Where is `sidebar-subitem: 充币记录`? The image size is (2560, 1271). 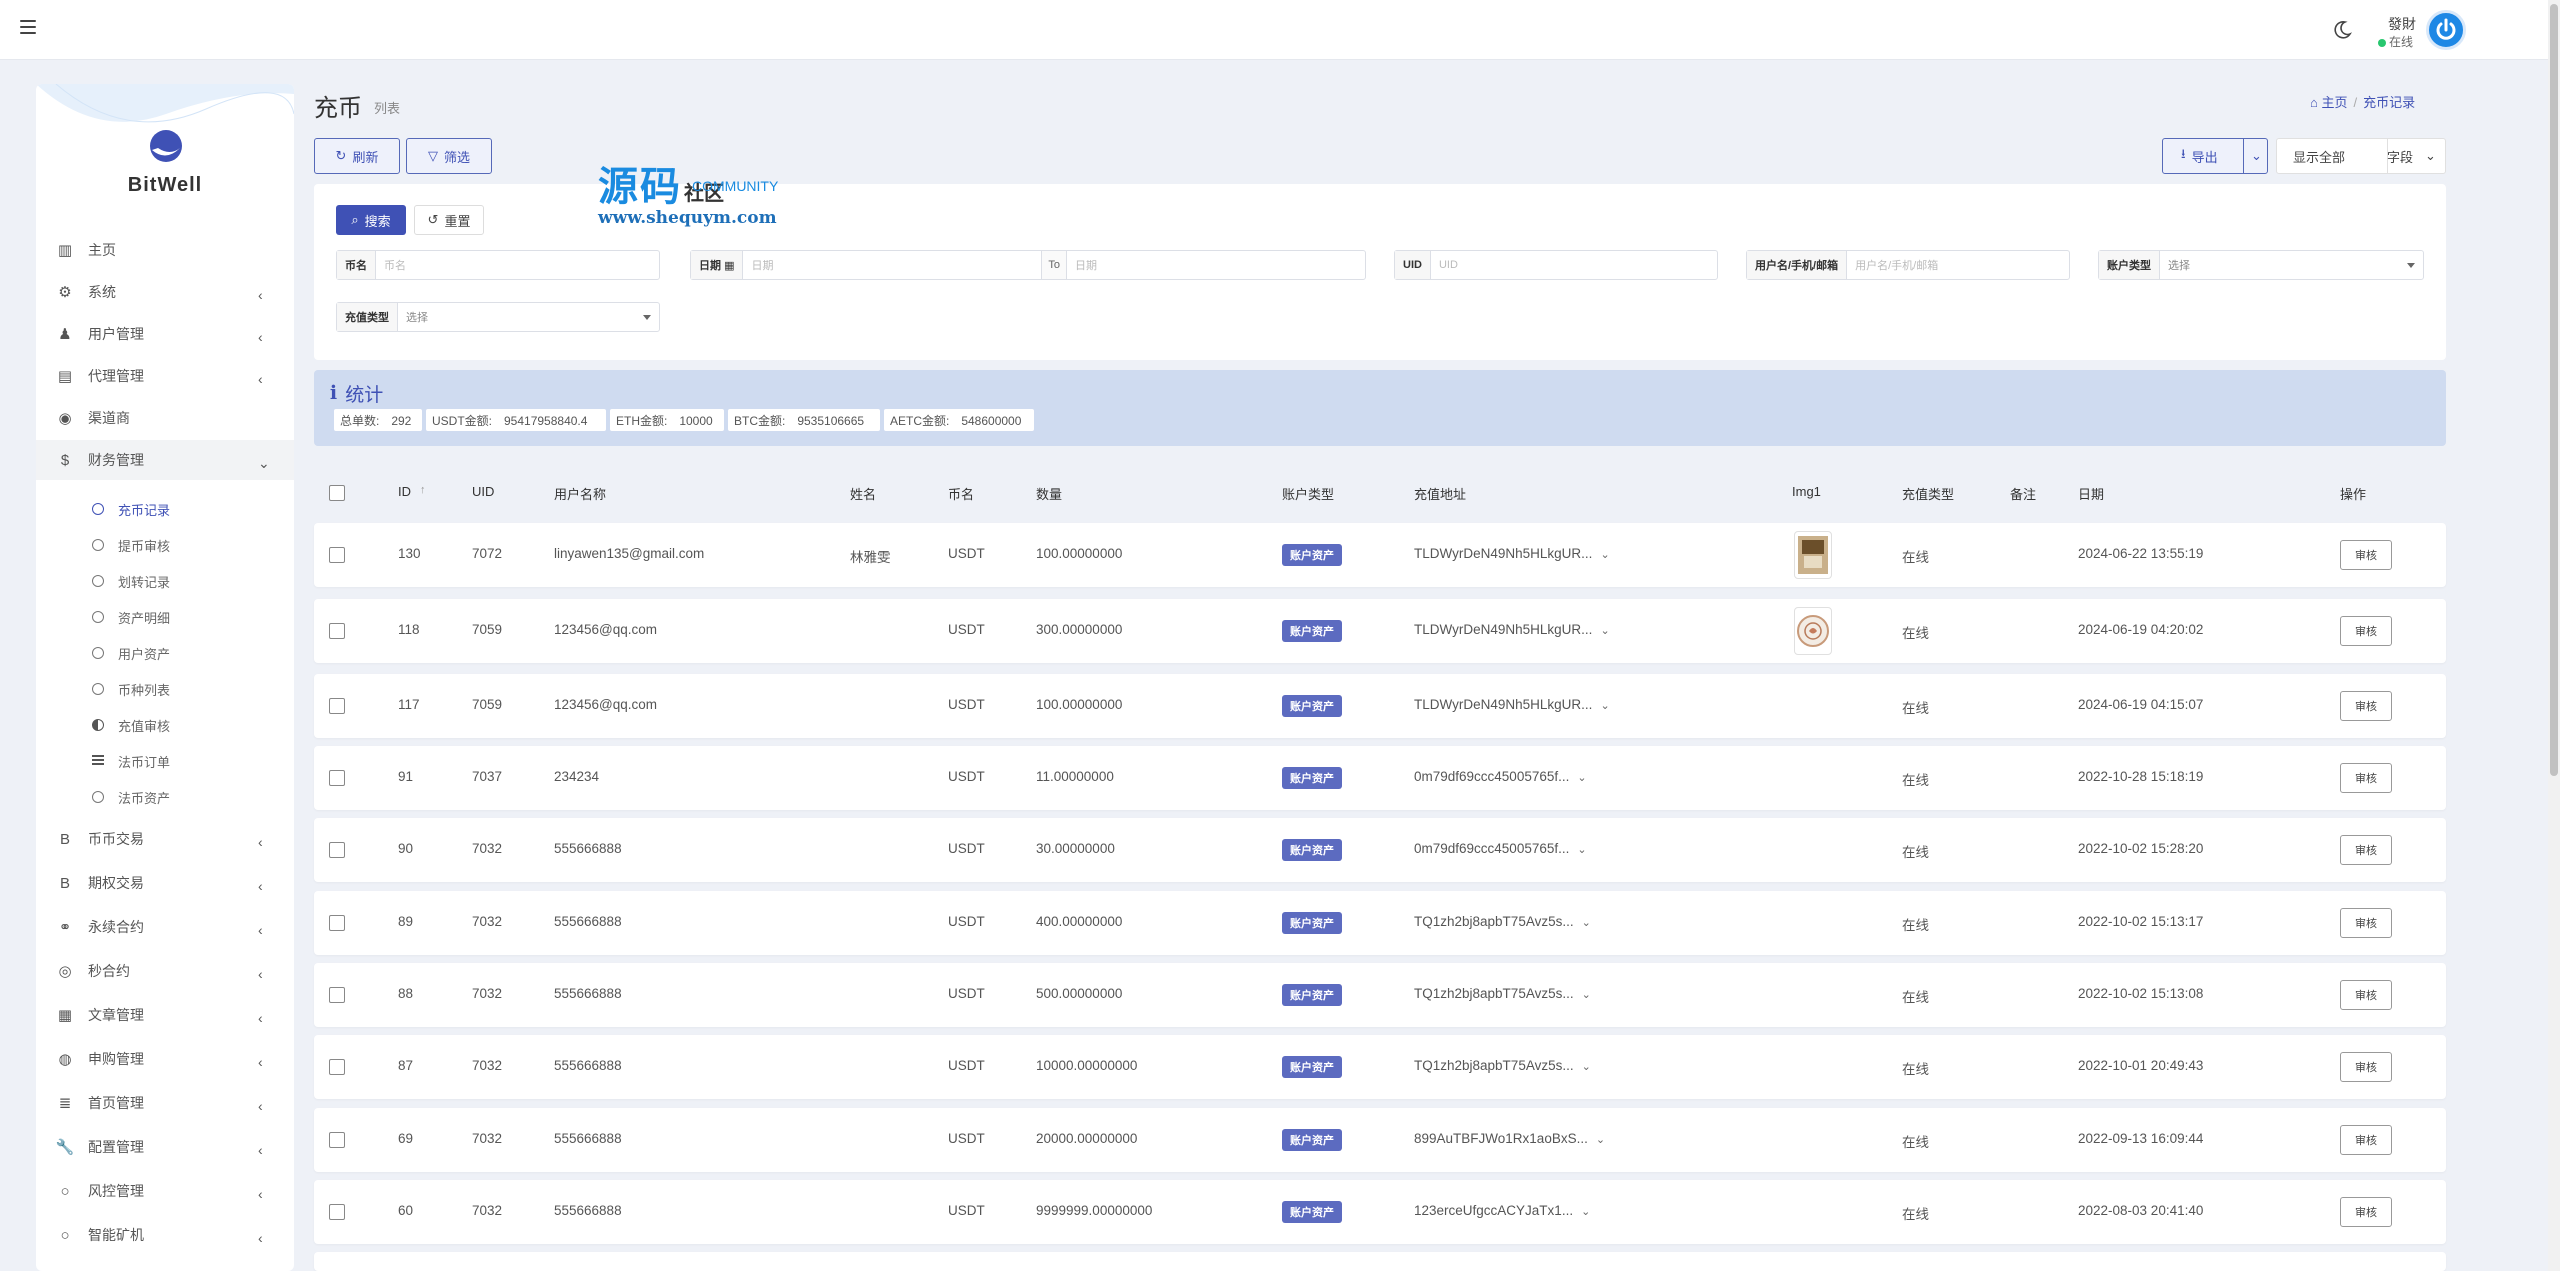
sidebar-subitem: 充币记录 is located at coordinates (131, 509).